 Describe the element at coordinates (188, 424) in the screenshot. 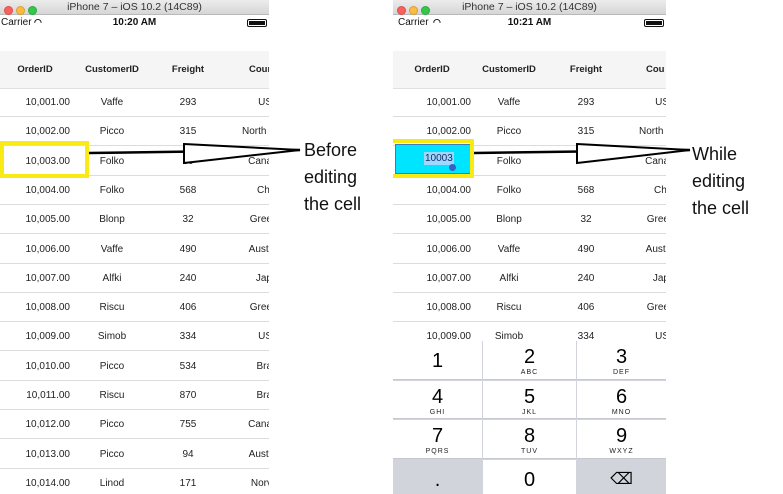

I see `cell-freight: 755` at that location.